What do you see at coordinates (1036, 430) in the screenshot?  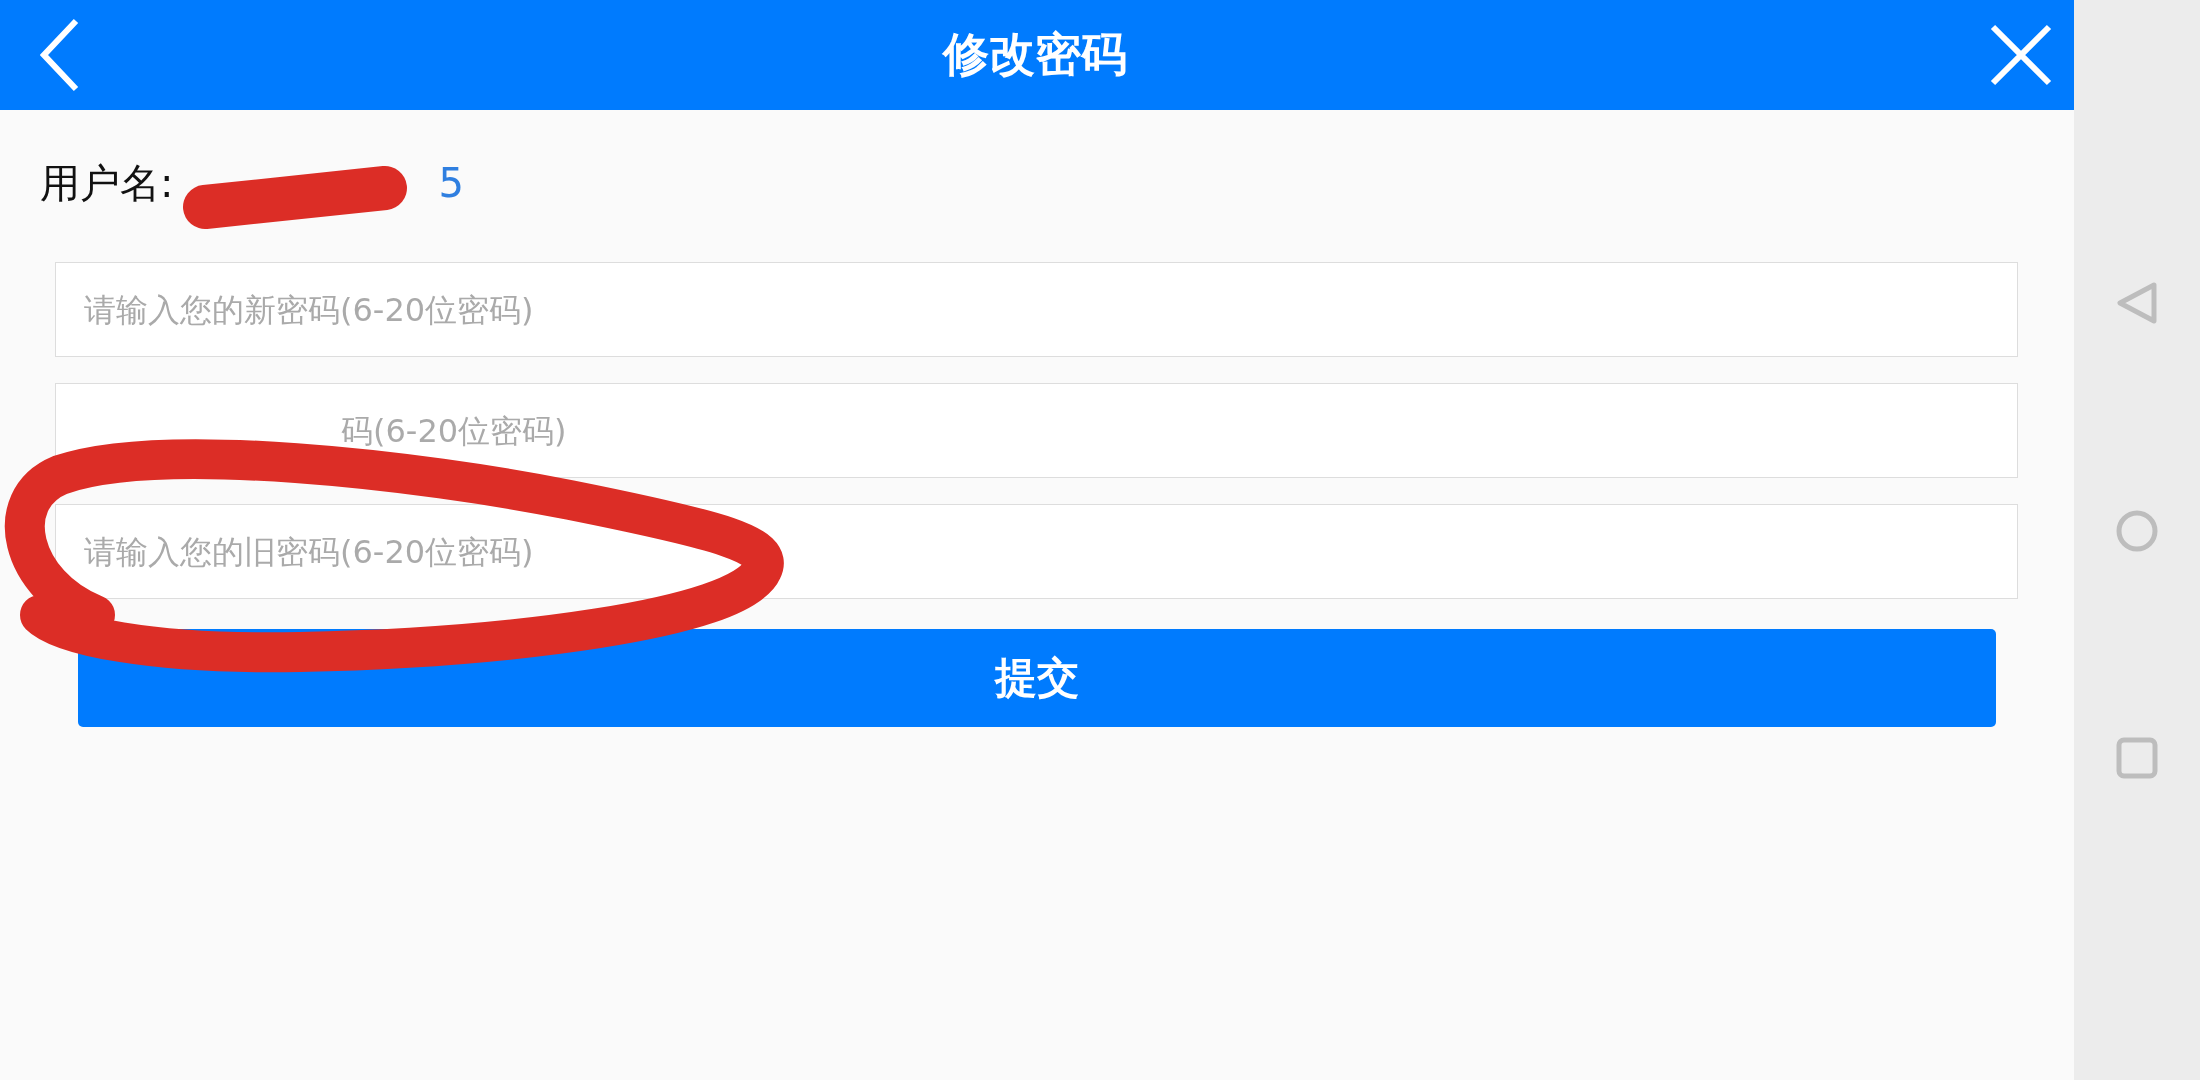 I see `password-field: 码(6-20位密码)` at bounding box center [1036, 430].